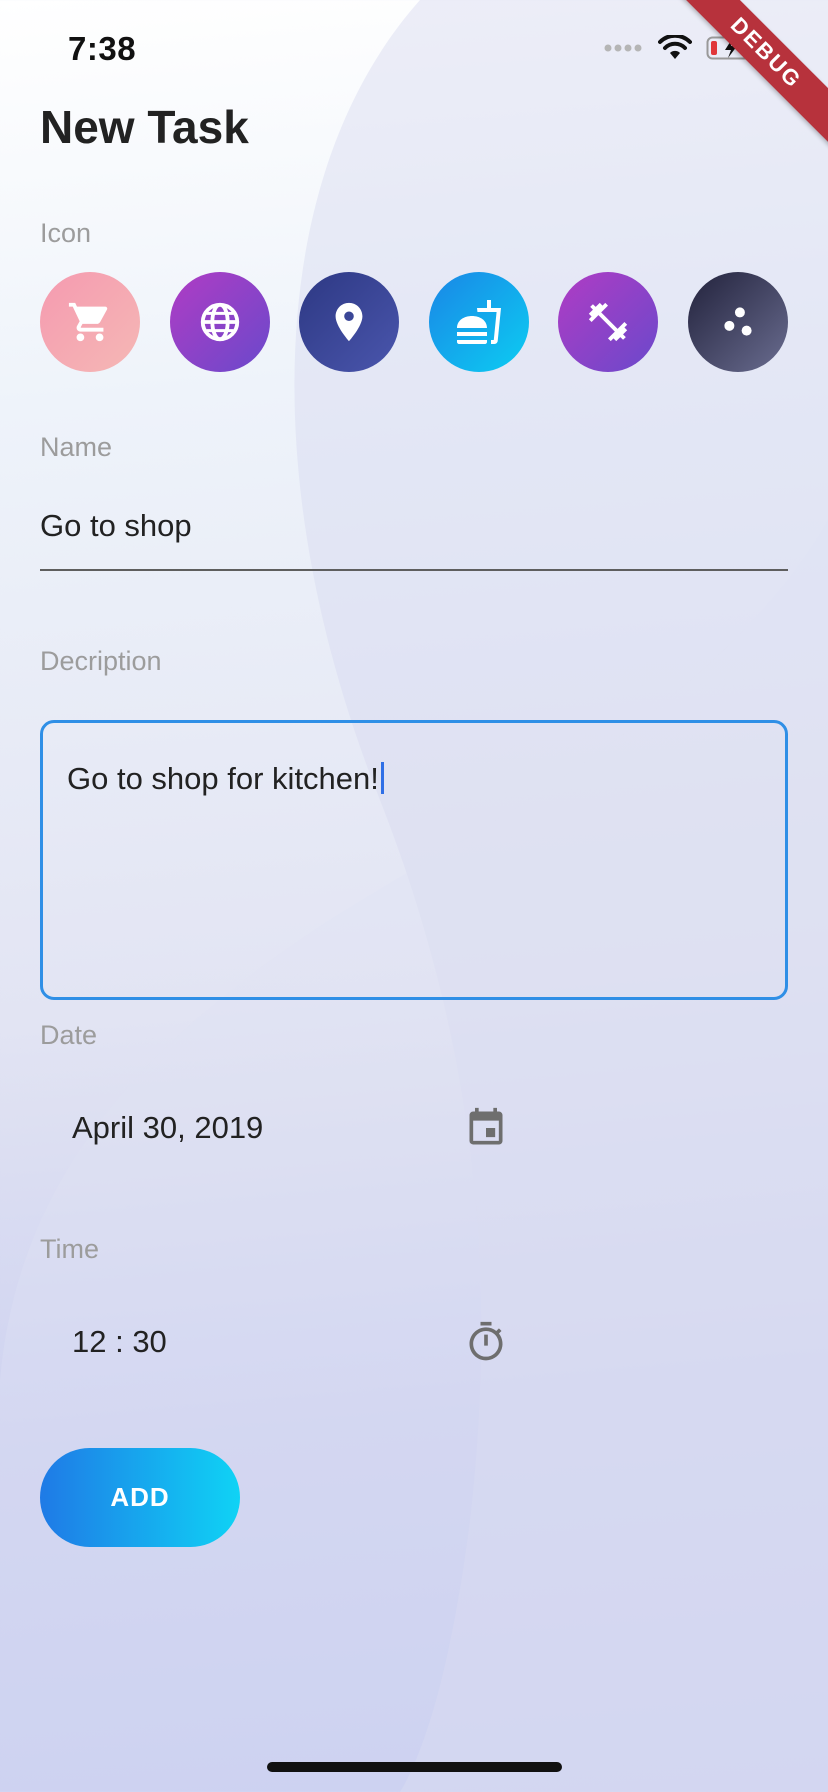 This screenshot has width=828, height=1792. What do you see at coordinates (102, 48) in the screenshot?
I see `status-time: 7:38` at bounding box center [102, 48].